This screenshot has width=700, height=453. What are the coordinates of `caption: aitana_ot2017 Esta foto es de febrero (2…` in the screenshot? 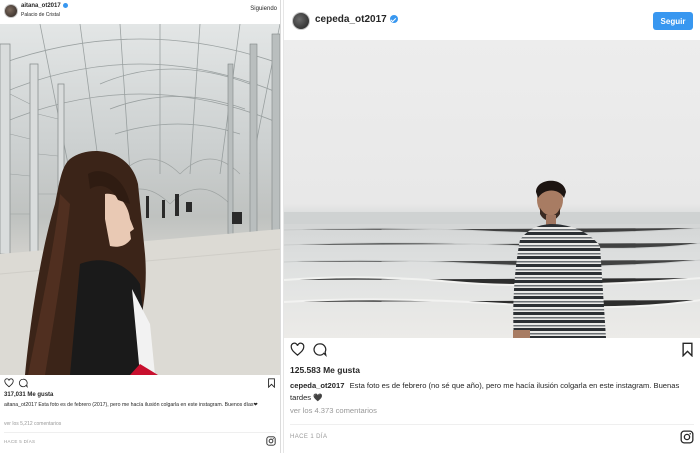 It's located at (140, 405).